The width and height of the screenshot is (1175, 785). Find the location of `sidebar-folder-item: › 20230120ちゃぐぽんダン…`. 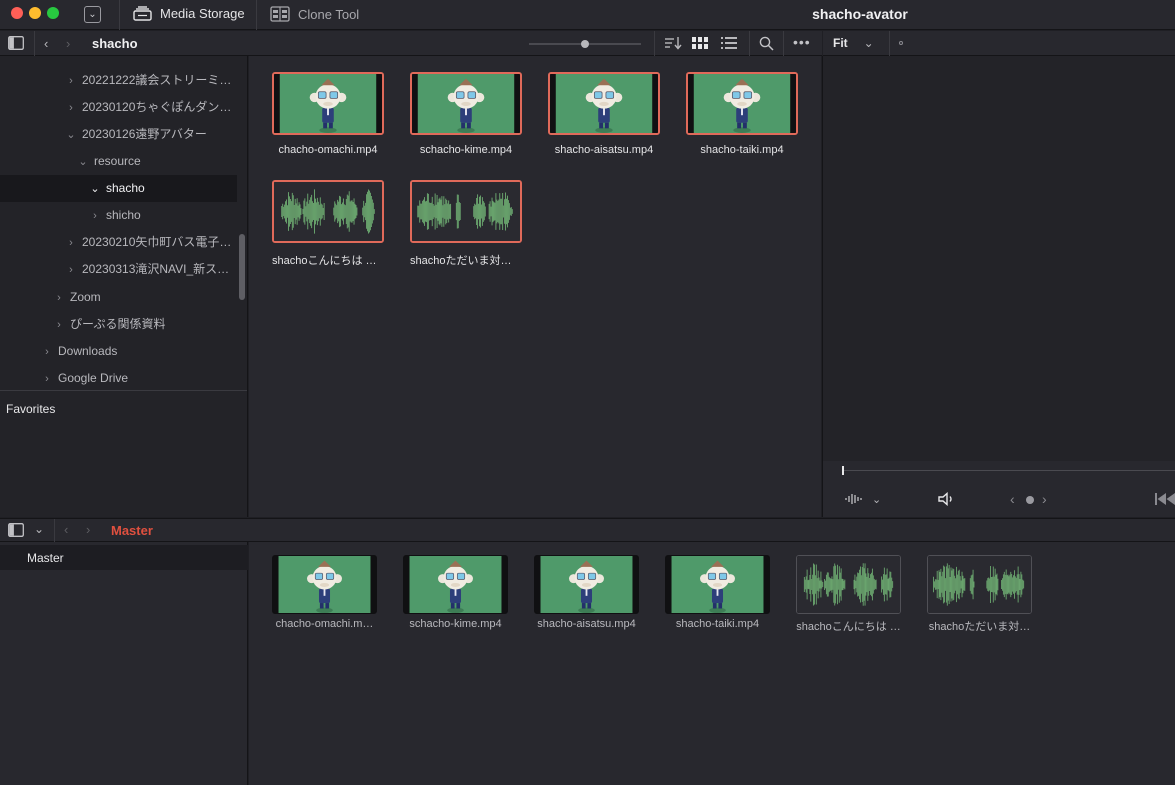

sidebar-folder-item: › 20230120ちゃぐぽんダン… is located at coordinates (147, 107).